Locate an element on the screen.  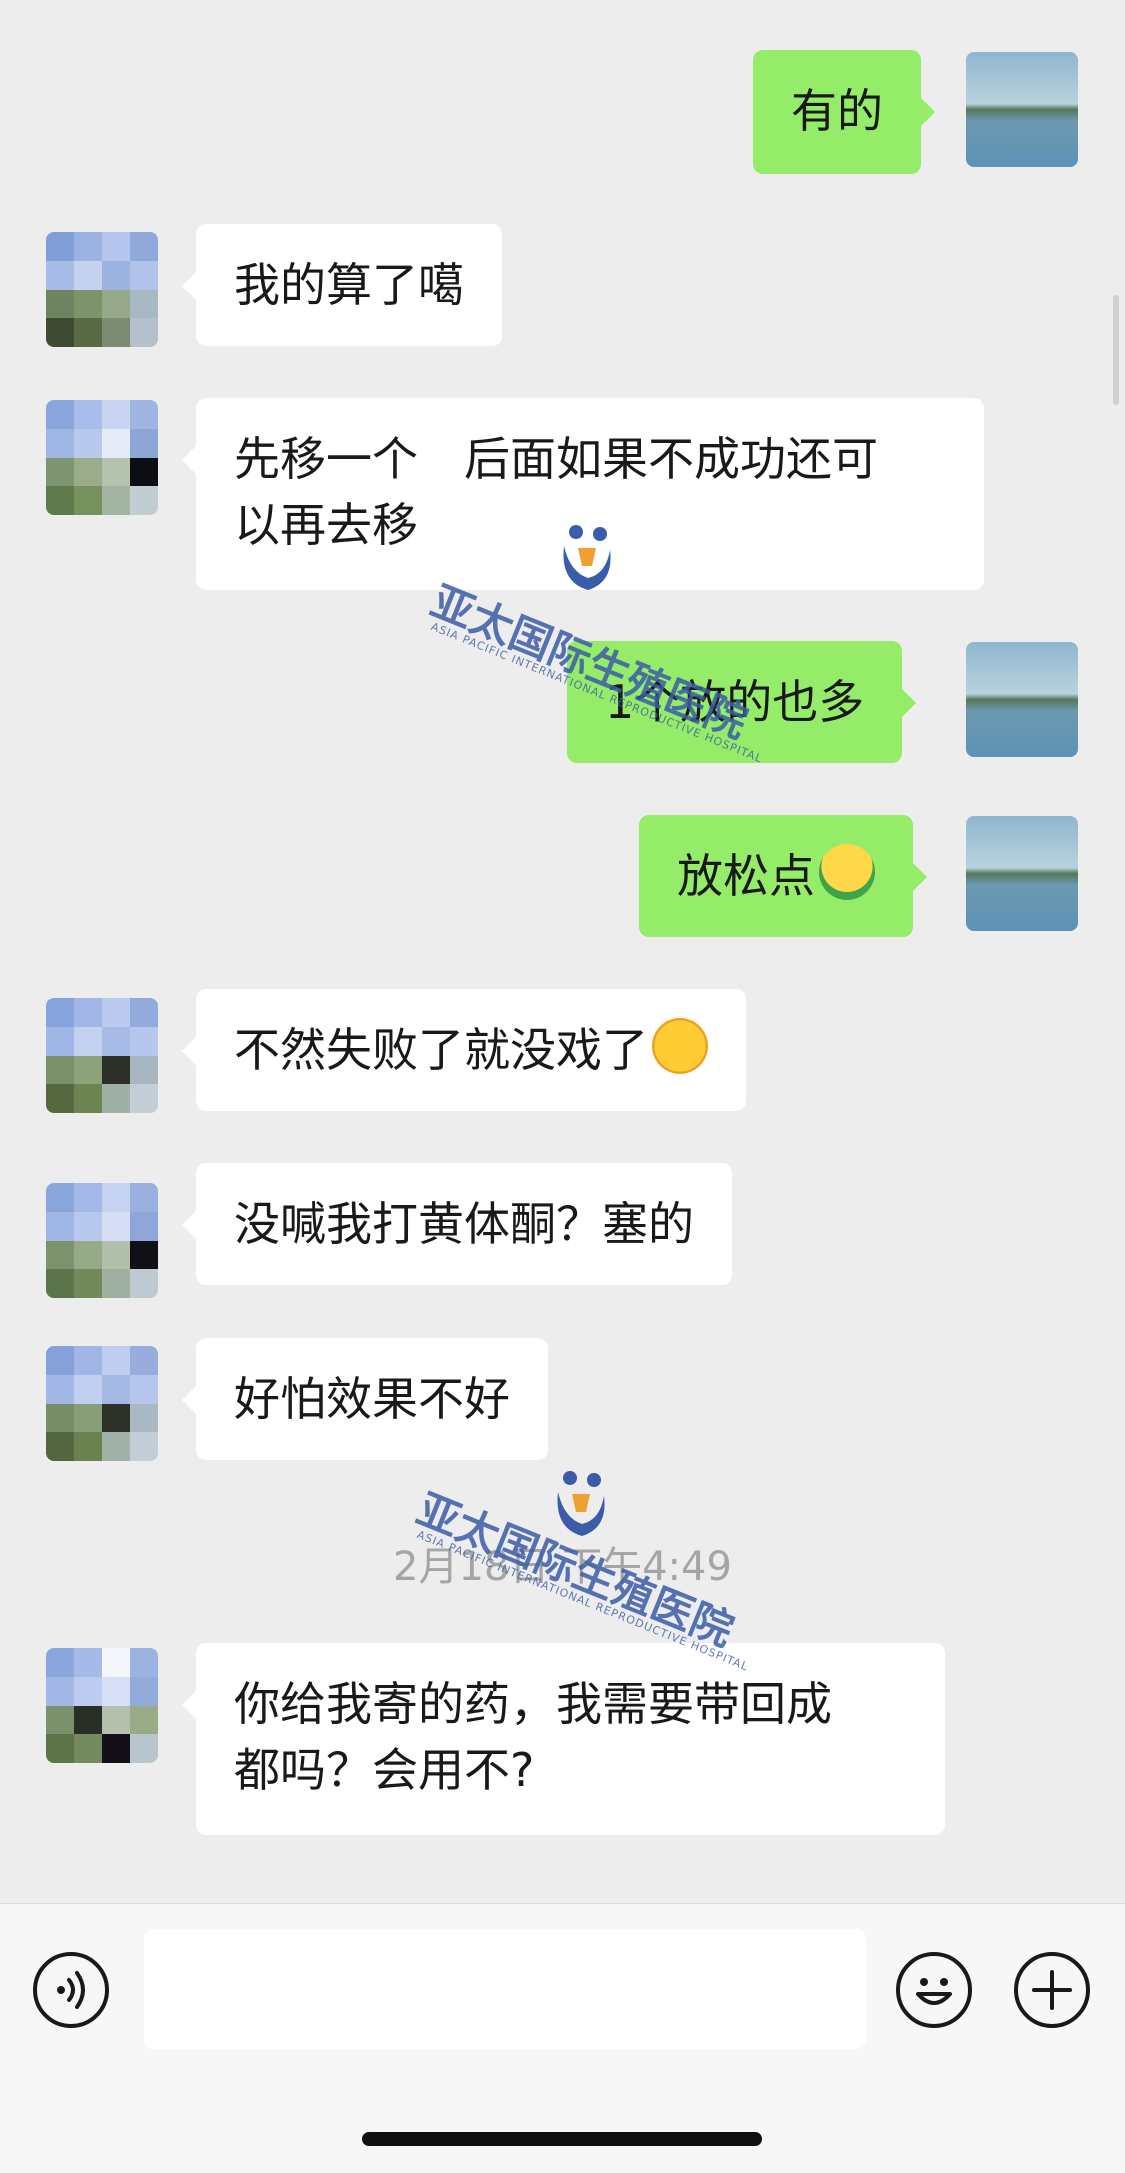
message-text: 没喊我打黄体酮？塞的 is located at coordinates (464, 1224).